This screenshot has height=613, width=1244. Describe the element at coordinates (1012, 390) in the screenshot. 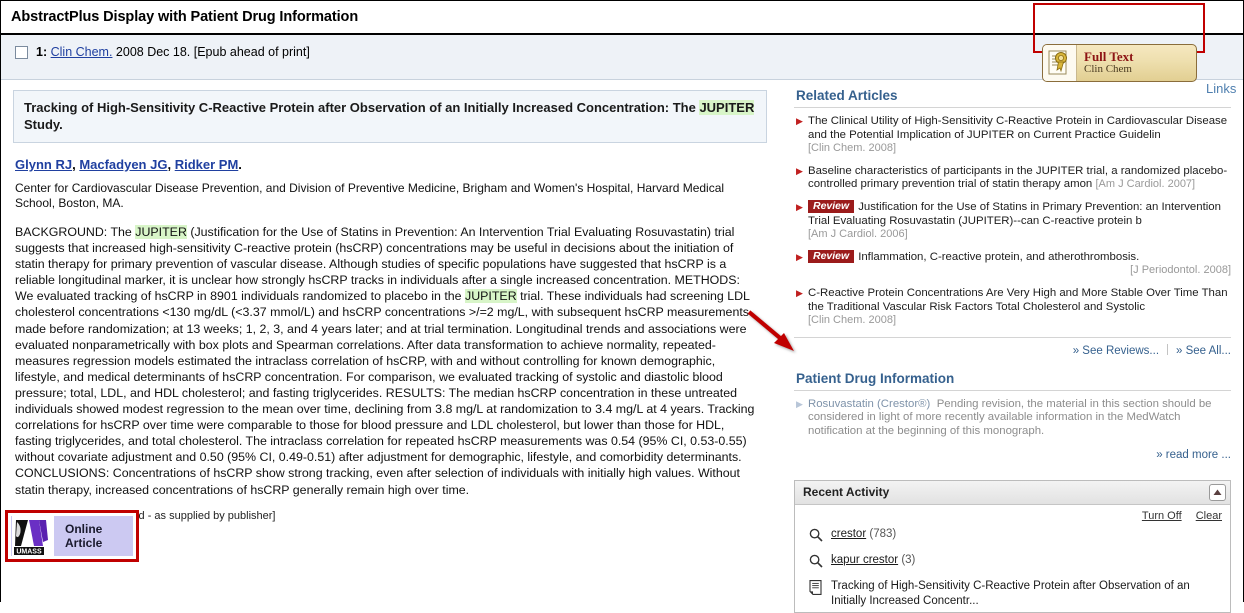

I see `section-divider` at that location.